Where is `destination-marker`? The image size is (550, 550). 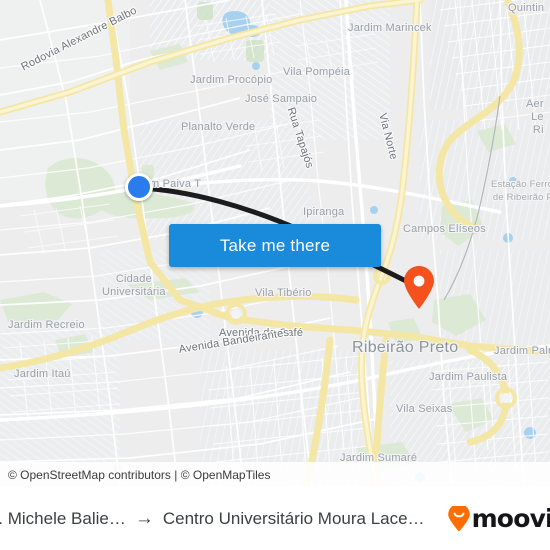 destination-marker is located at coordinates (419, 288).